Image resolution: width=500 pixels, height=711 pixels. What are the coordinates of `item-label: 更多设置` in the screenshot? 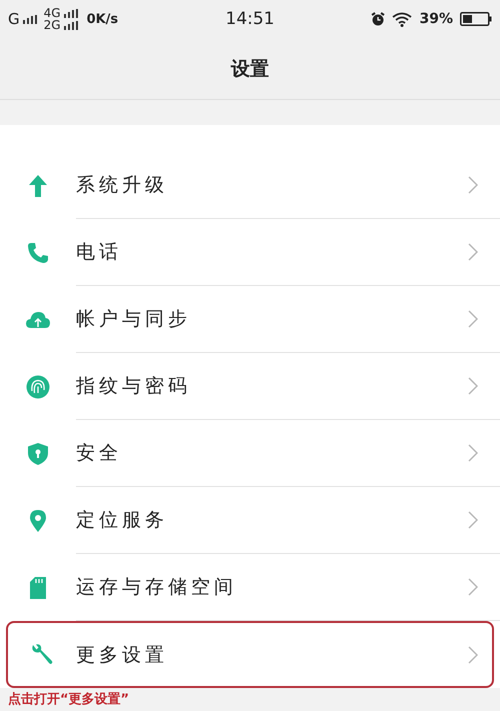 It's located at (122, 655).